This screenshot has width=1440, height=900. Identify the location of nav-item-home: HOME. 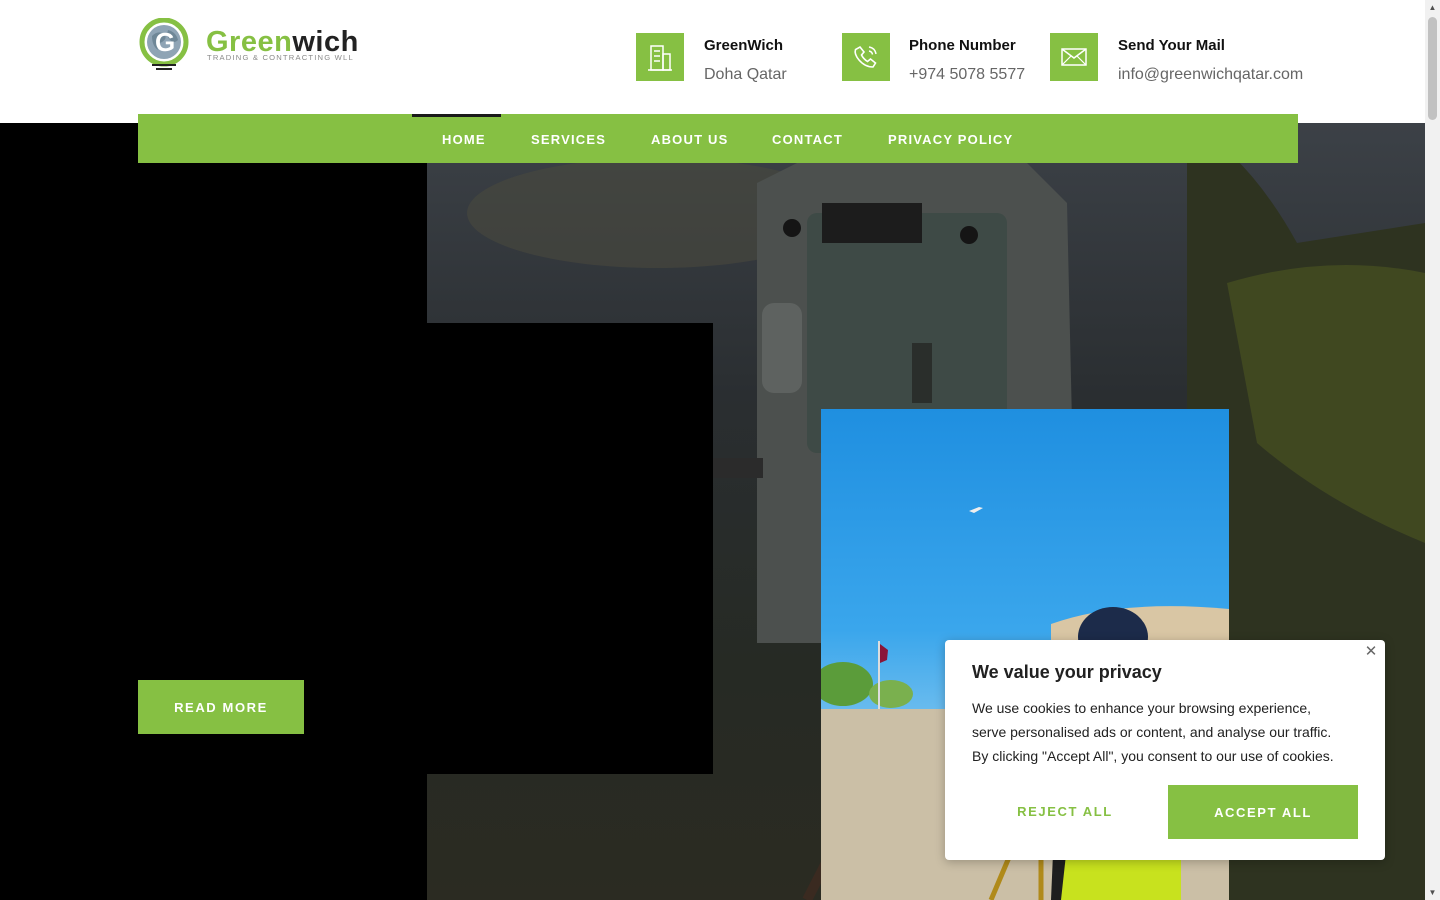
(464, 138).